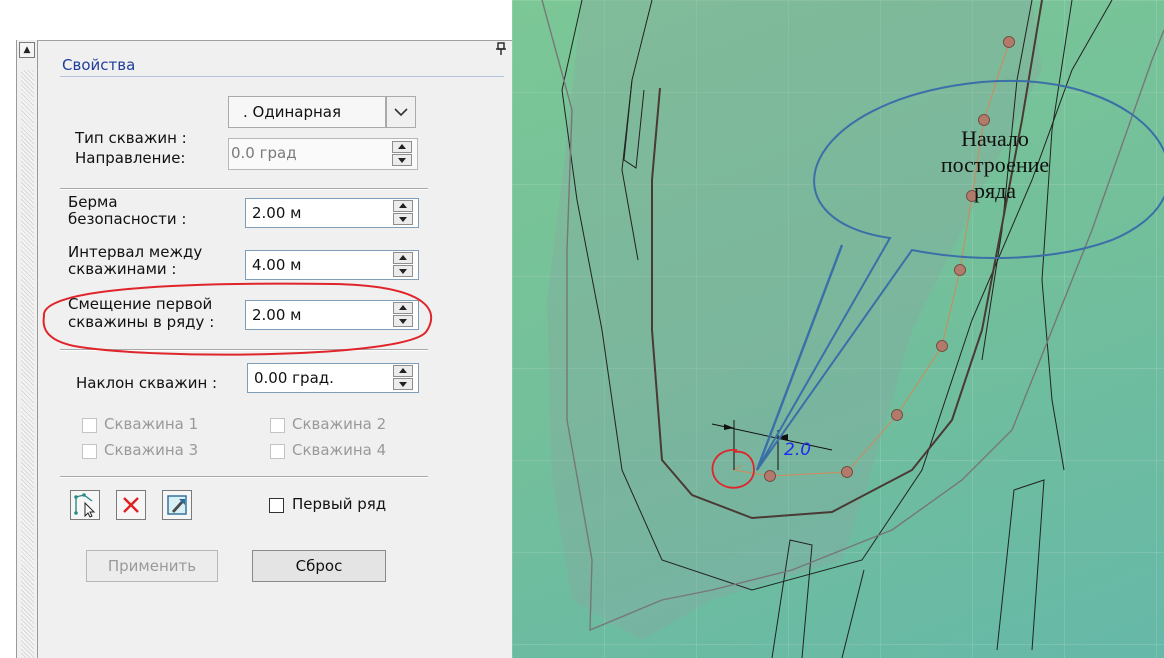 This screenshot has height=658, width=1164. What do you see at coordinates (282, 76) in the screenshot?
I see `title-divider` at bounding box center [282, 76].